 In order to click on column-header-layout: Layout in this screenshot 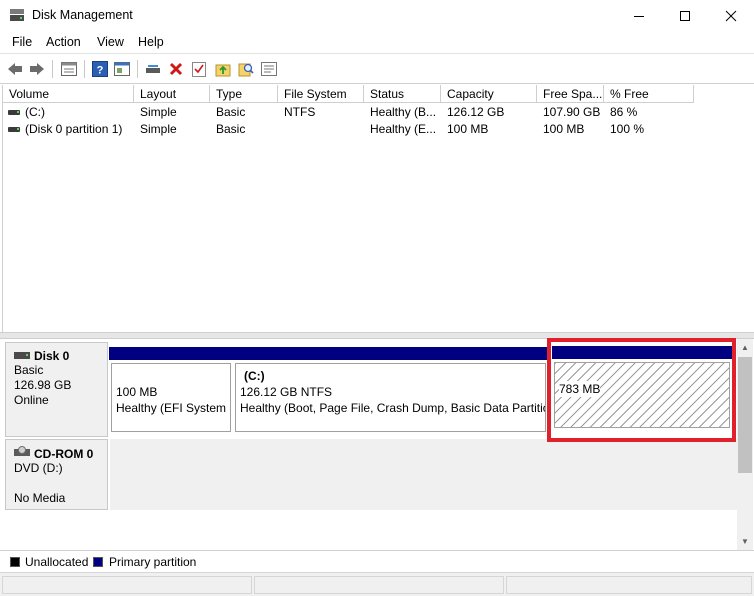, I will do `click(172, 94)`.